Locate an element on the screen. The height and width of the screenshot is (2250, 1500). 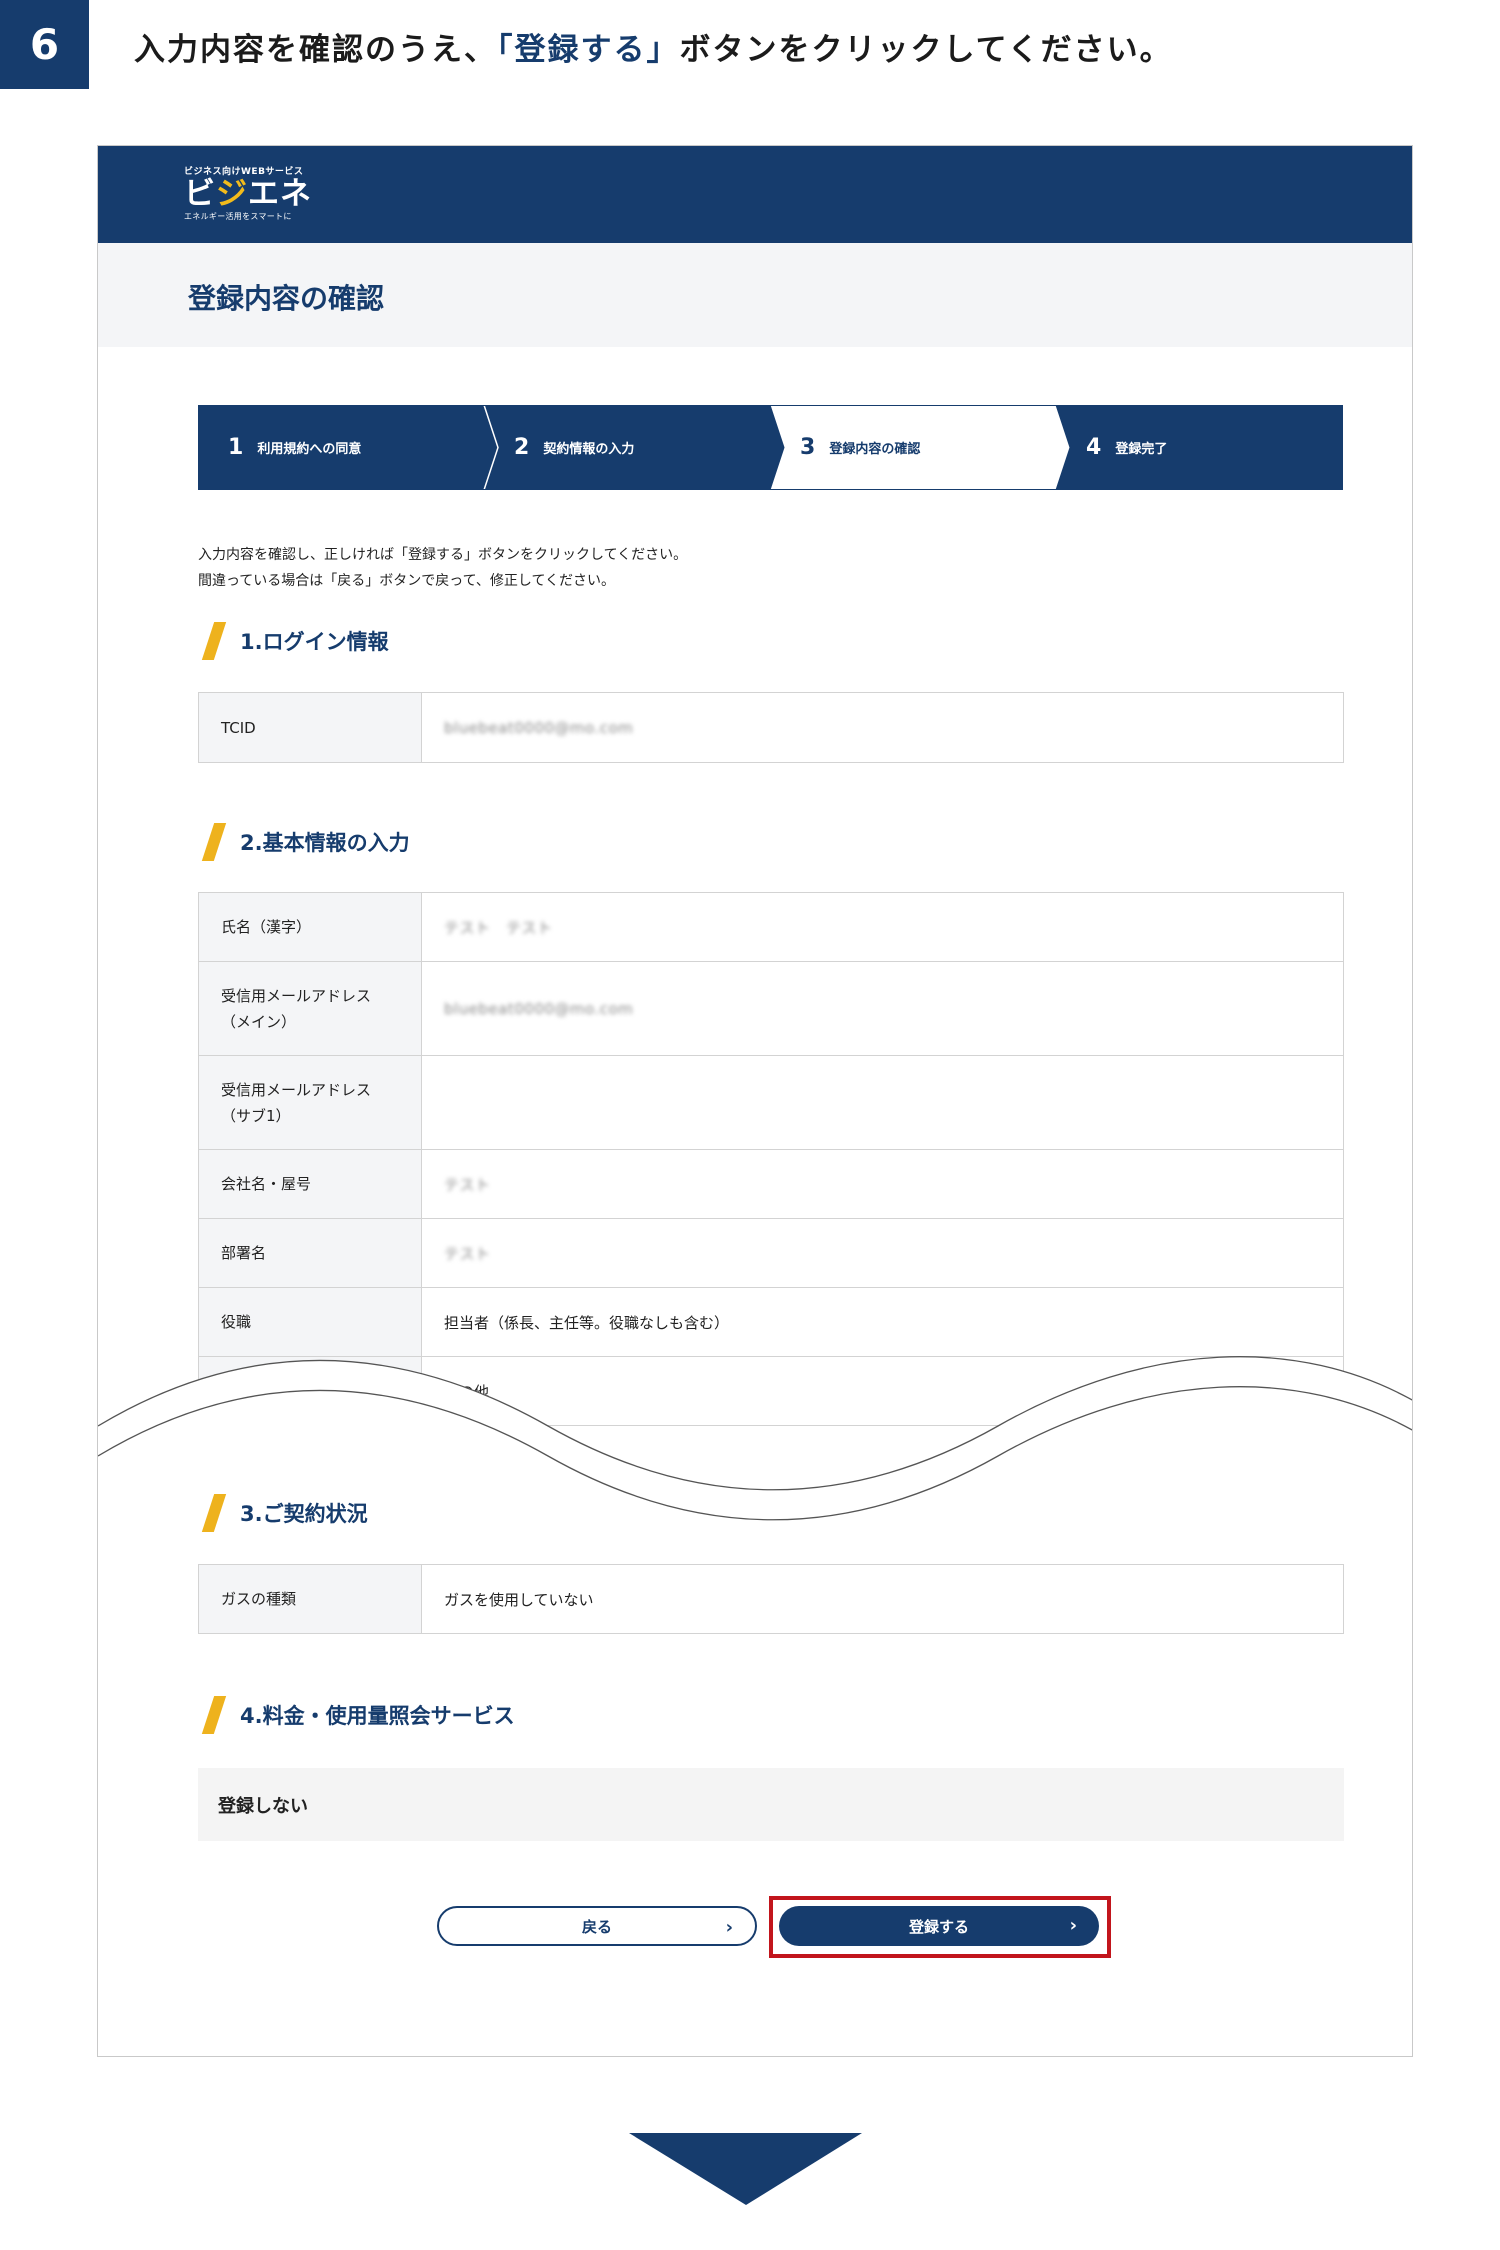
step-3-label: 登録内容の確認 is located at coordinates (875, 449).